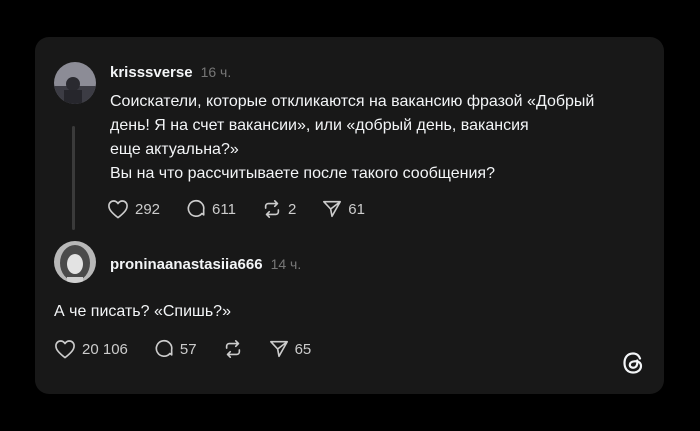  I want to click on username: proninaanastasiia666, so click(186, 264).